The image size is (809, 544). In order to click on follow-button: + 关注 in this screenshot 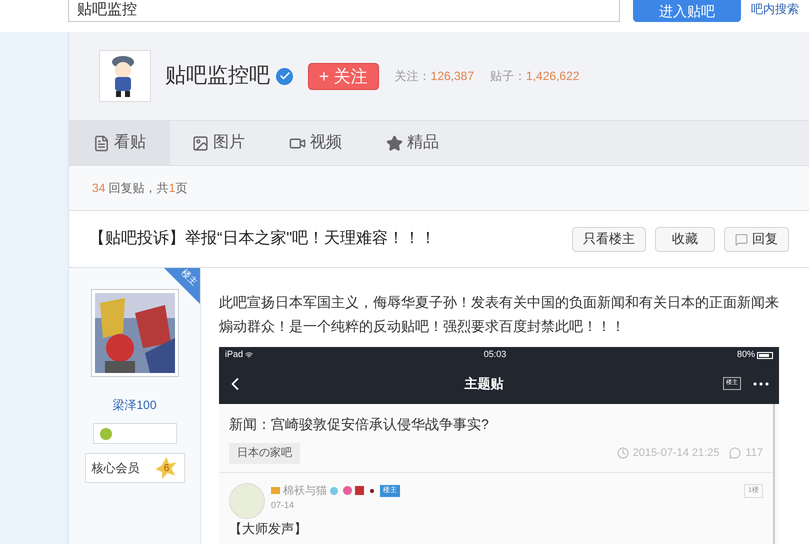, I will do `click(343, 76)`.